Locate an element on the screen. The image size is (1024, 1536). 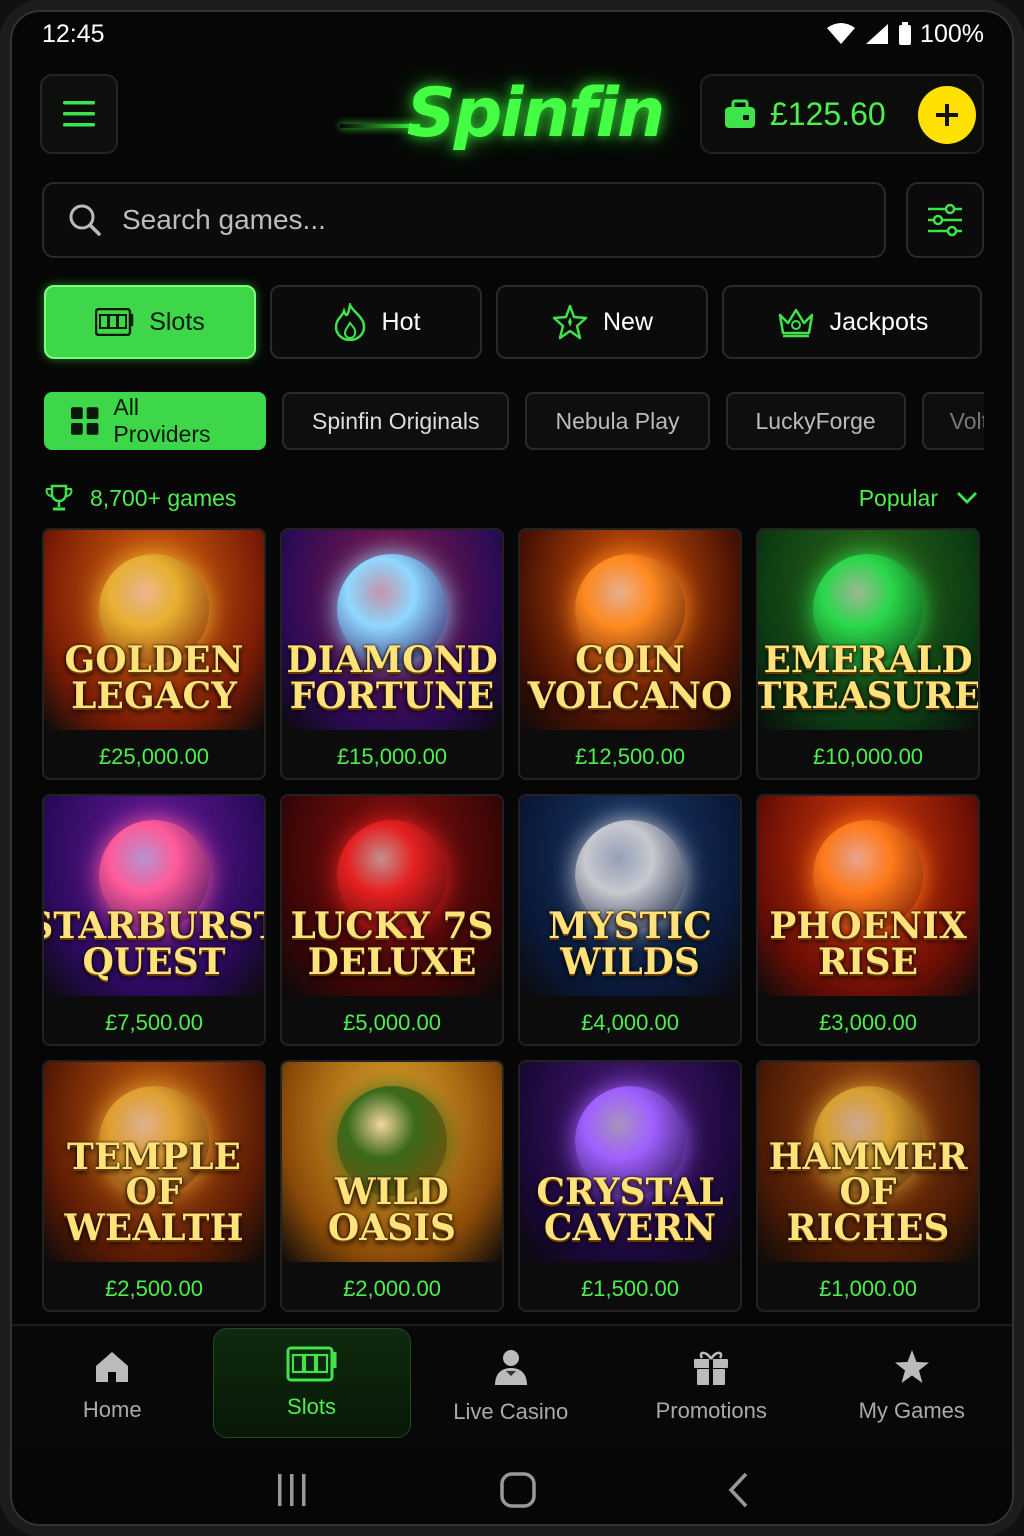
cellular-signal-icon is located at coordinates (877, 34).